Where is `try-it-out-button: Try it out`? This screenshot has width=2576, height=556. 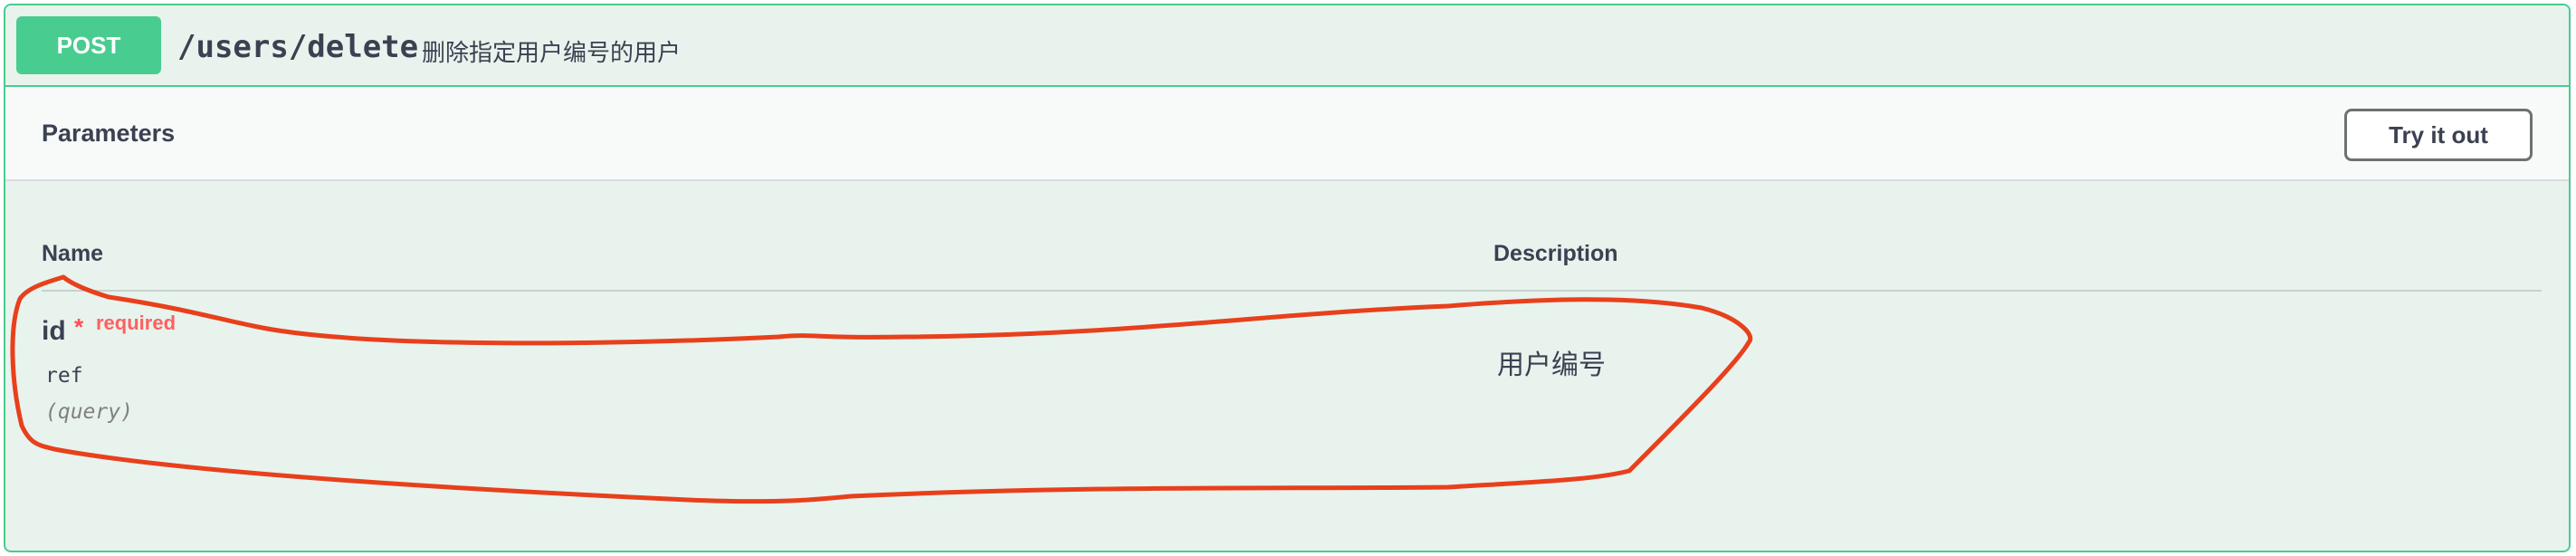 try-it-out-button: Try it out is located at coordinates (2438, 135).